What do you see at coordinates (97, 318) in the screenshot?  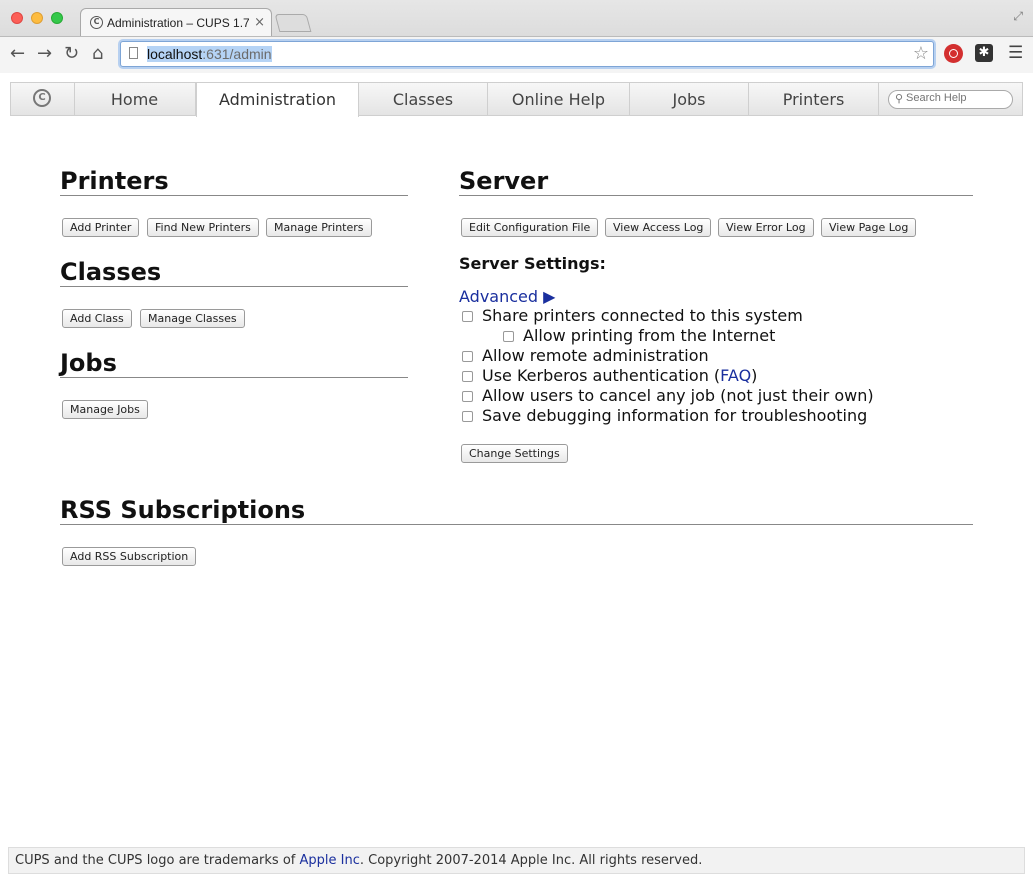 I see `add-class-button: Add Class` at bounding box center [97, 318].